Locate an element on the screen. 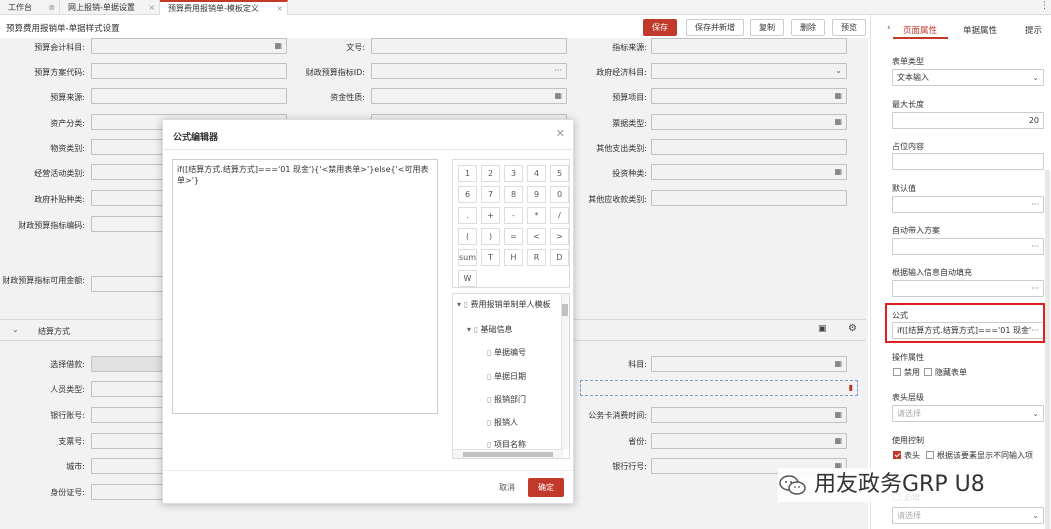  auto-bring-input: ··· is located at coordinates (968, 246).